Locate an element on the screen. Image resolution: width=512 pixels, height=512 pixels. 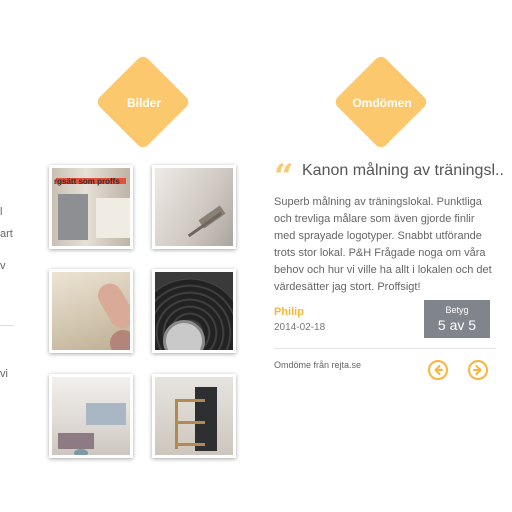
arrow-right-icon is located at coordinates (477, 370).